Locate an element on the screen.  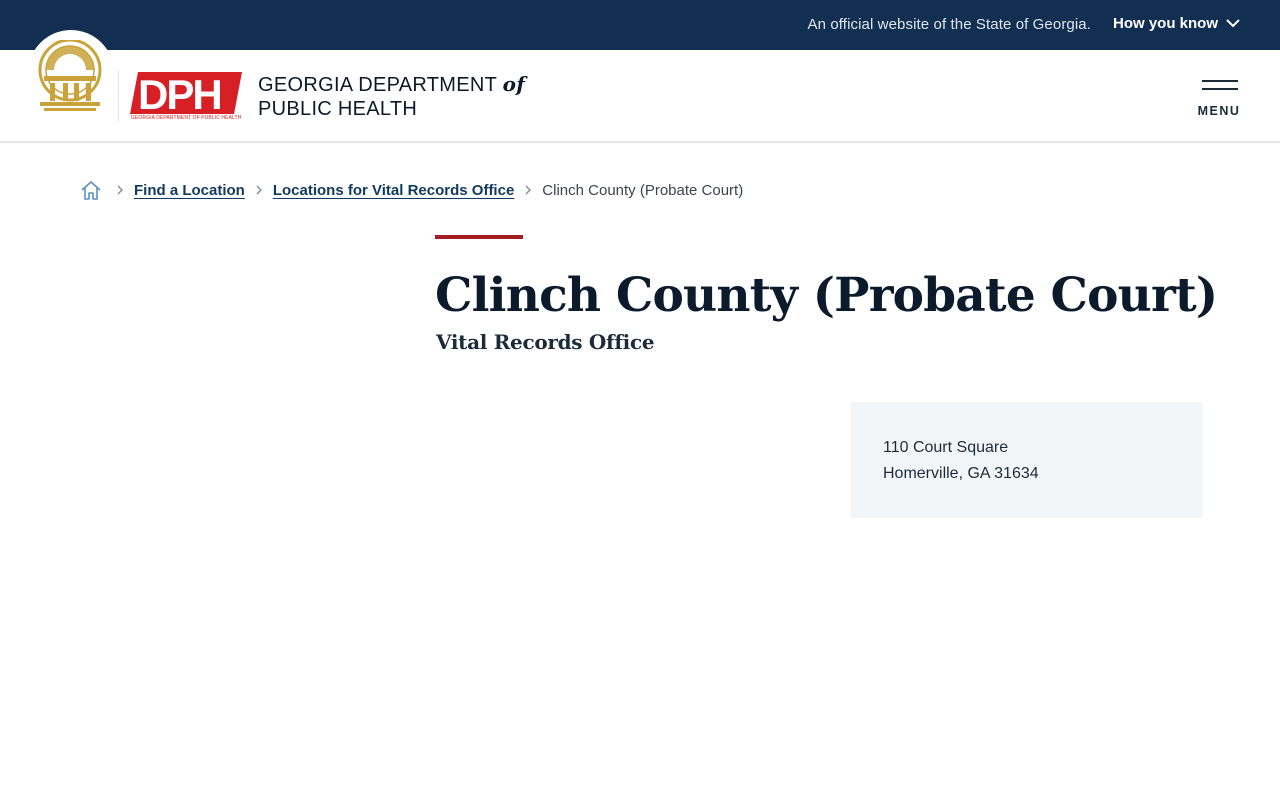
dph-logo: DPH is located at coordinates (186, 94).